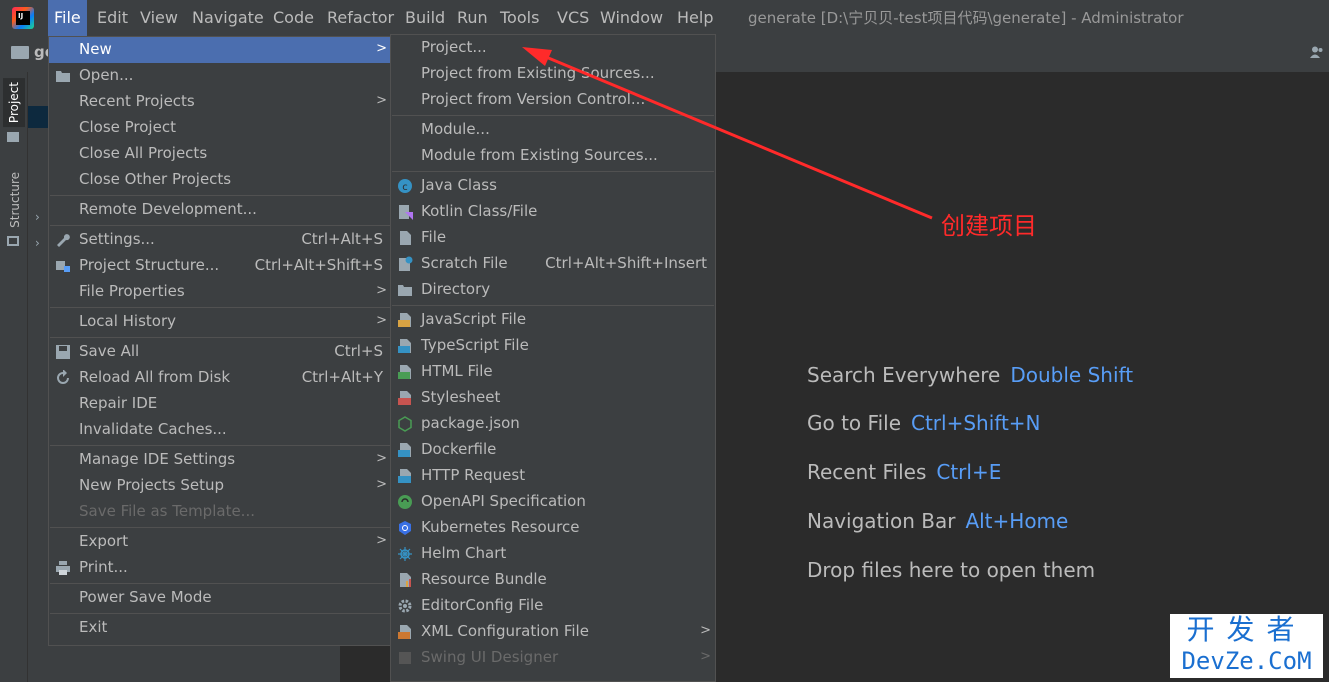  I want to click on annotation-label: 创建项目, so click(989, 226).